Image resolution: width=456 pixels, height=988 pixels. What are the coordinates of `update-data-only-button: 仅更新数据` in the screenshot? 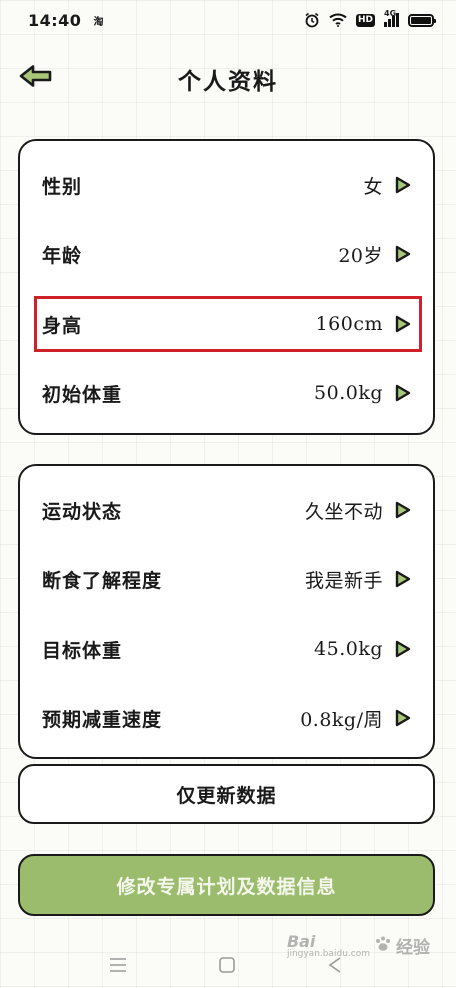 It's located at (226, 794).